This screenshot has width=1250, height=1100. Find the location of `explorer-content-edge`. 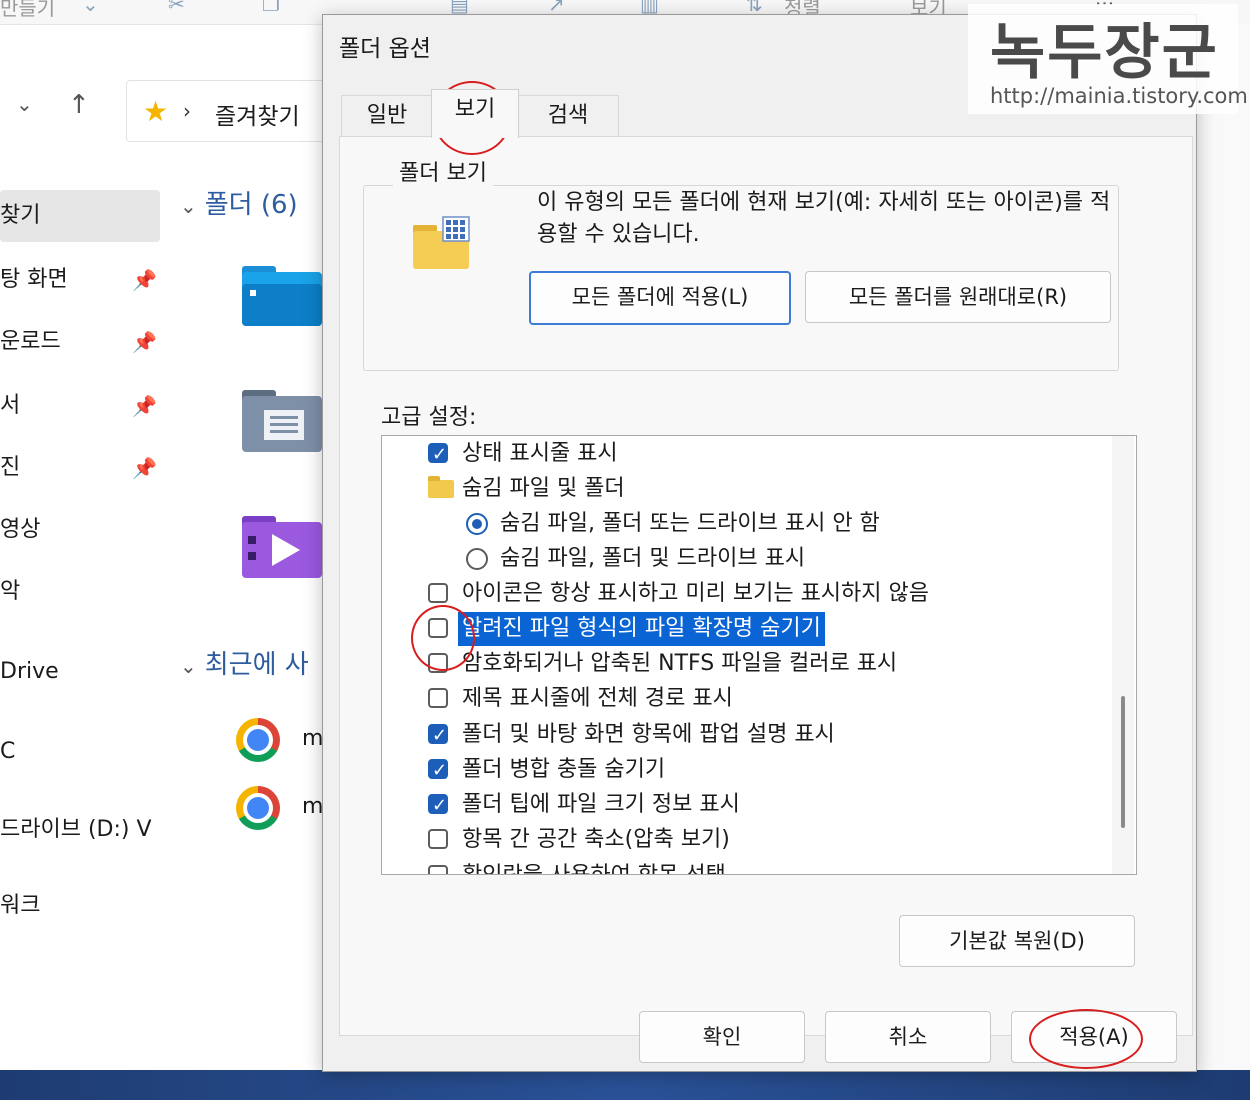

explorer-content-edge is located at coordinates (1222, 547).